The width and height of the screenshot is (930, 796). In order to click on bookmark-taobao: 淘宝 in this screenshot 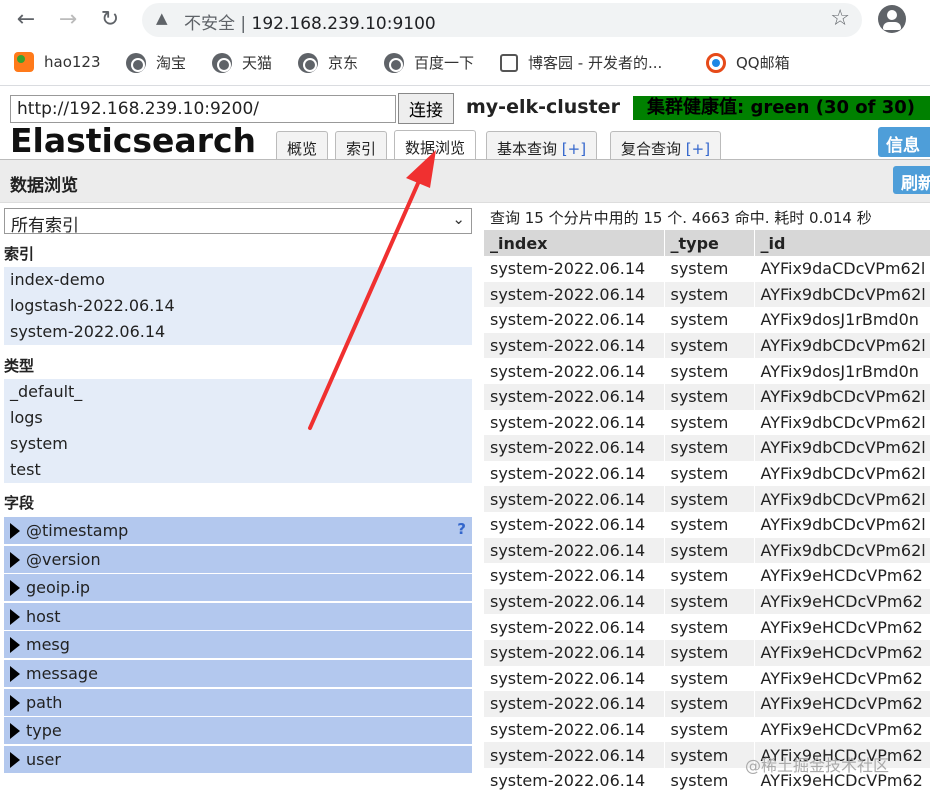, I will do `click(156, 62)`.